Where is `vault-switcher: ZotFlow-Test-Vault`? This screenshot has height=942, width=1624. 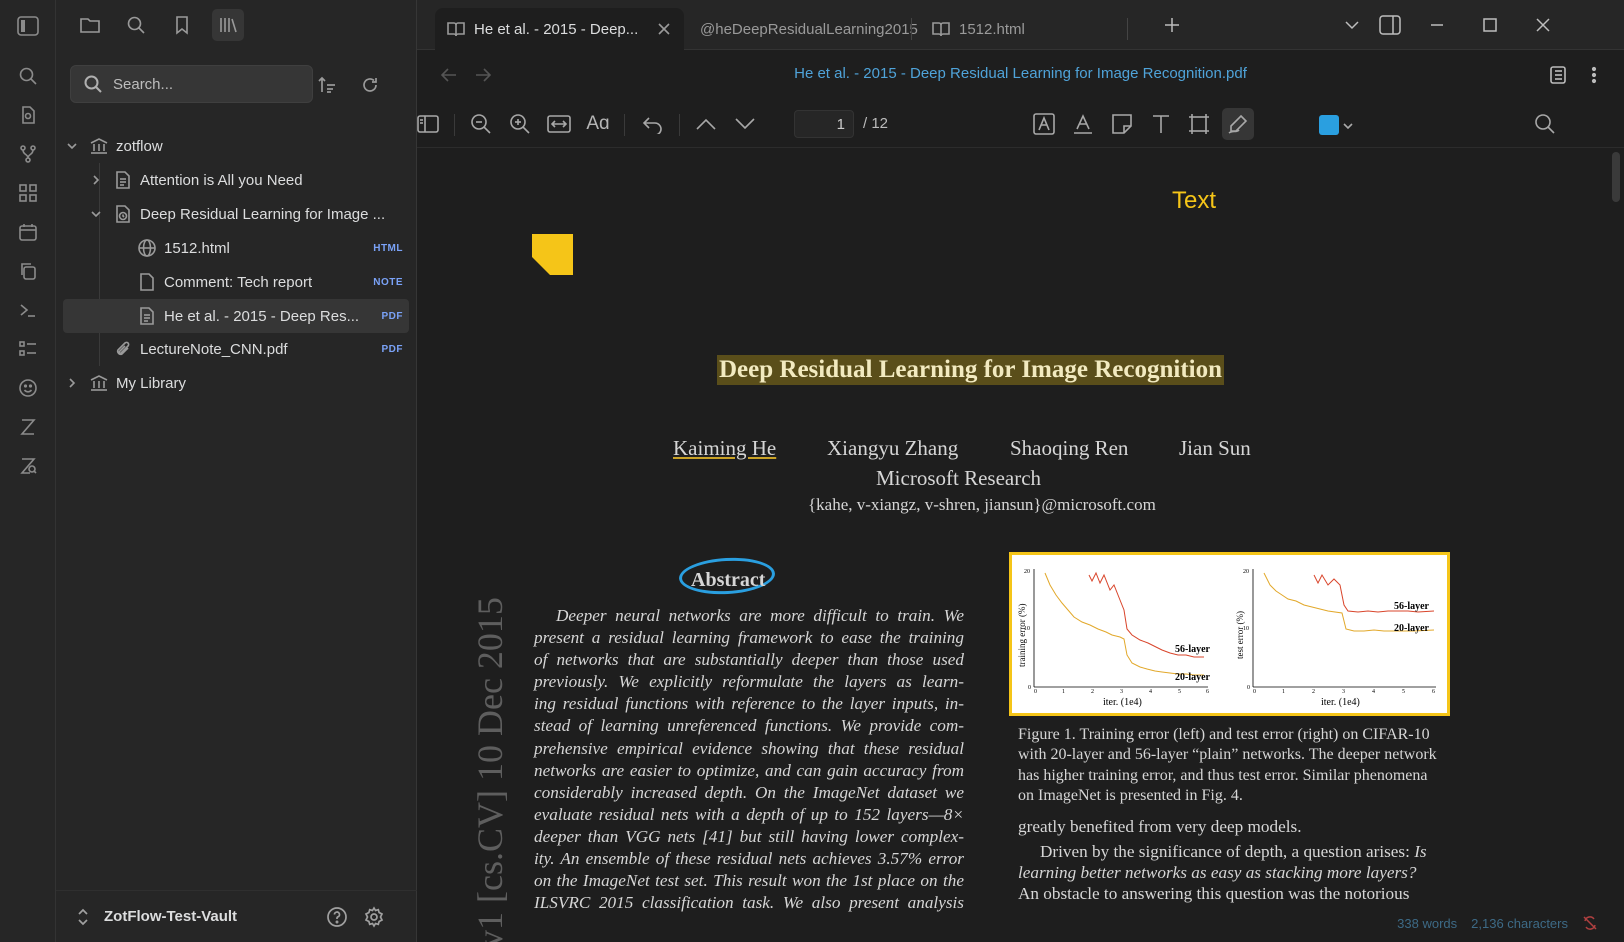 vault-switcher: ZotFlow-Test-Vault is located at coordinates (156, 917).